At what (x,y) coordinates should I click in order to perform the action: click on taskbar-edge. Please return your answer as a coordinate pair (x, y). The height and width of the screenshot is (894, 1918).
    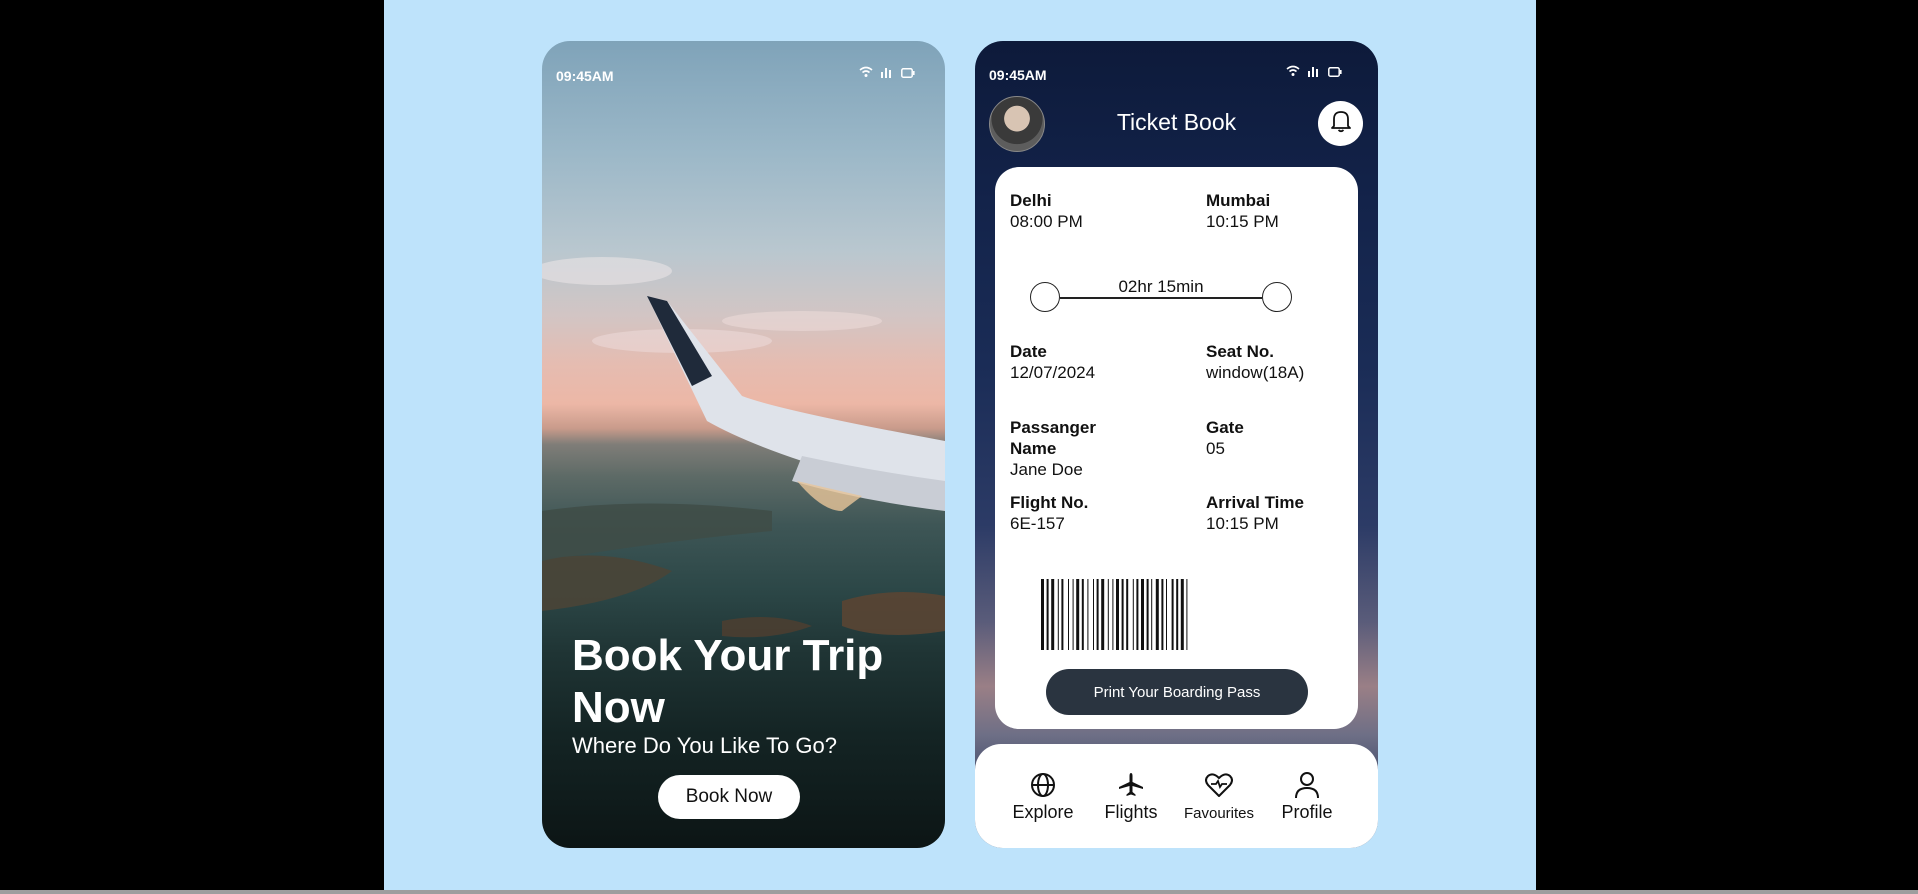
    Looking at the image, I should click on (959, 892).